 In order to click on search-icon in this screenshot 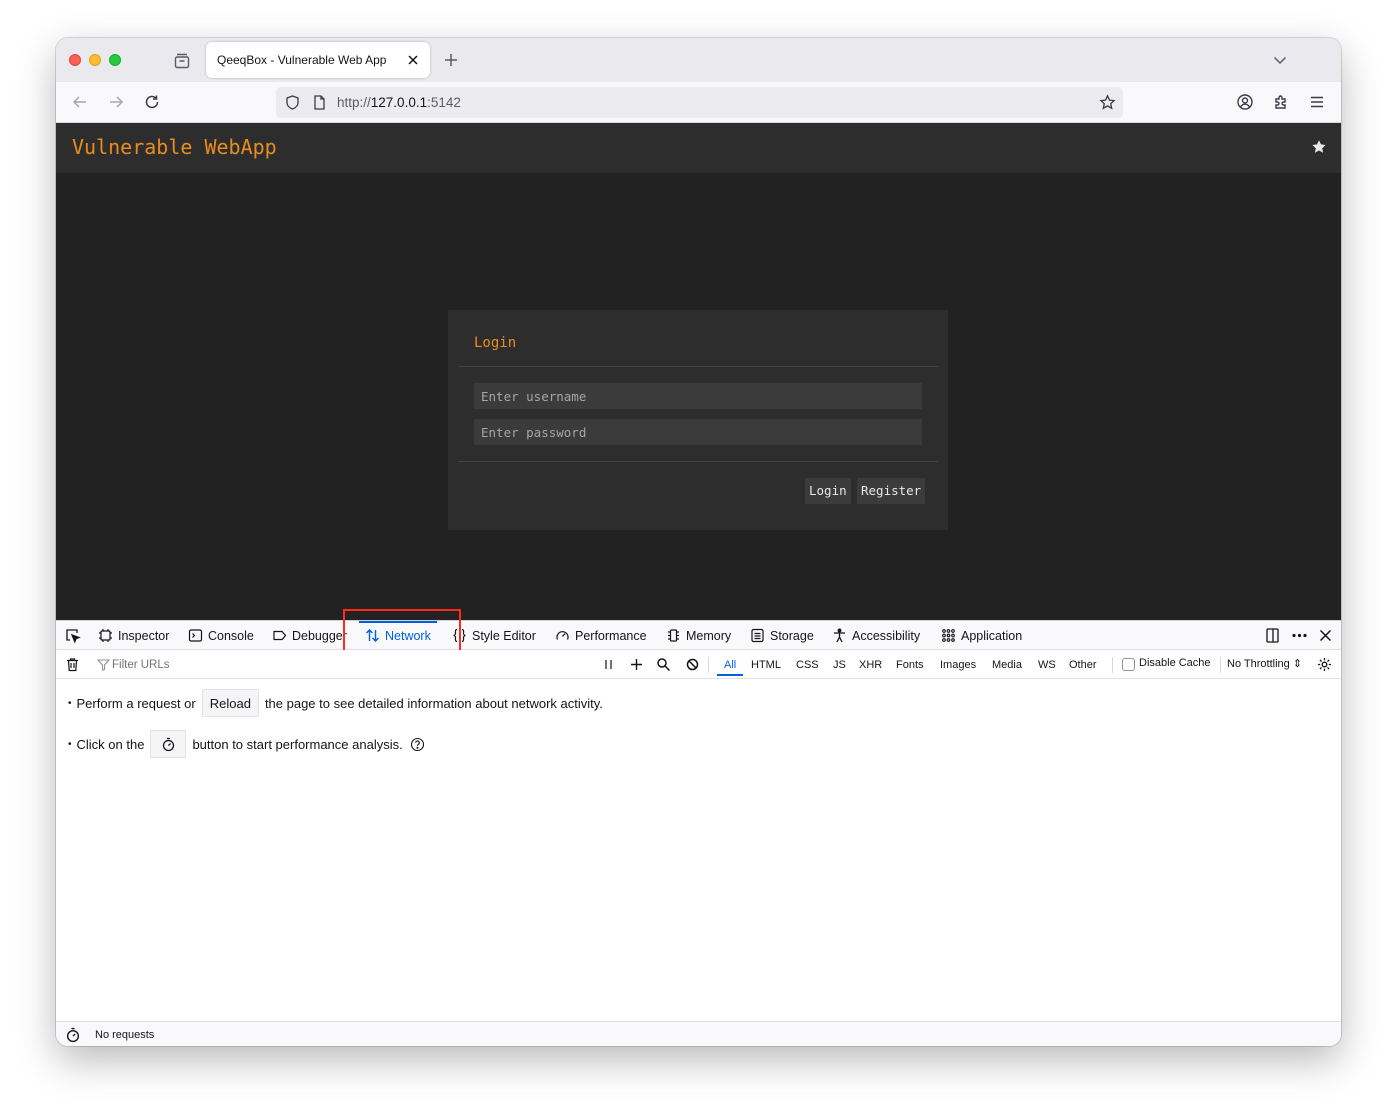, I will do `click(663, 664)`.